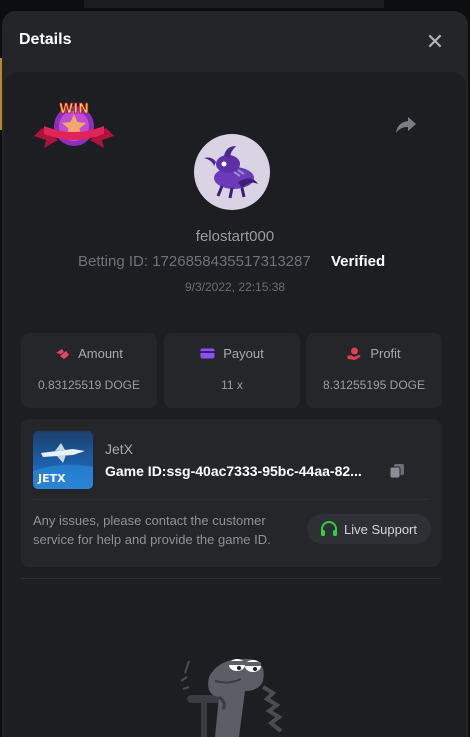  What do you see at coordinates (63, 354) in the screenshot?
I see `amount-icon` at bounding box center [63, 354].